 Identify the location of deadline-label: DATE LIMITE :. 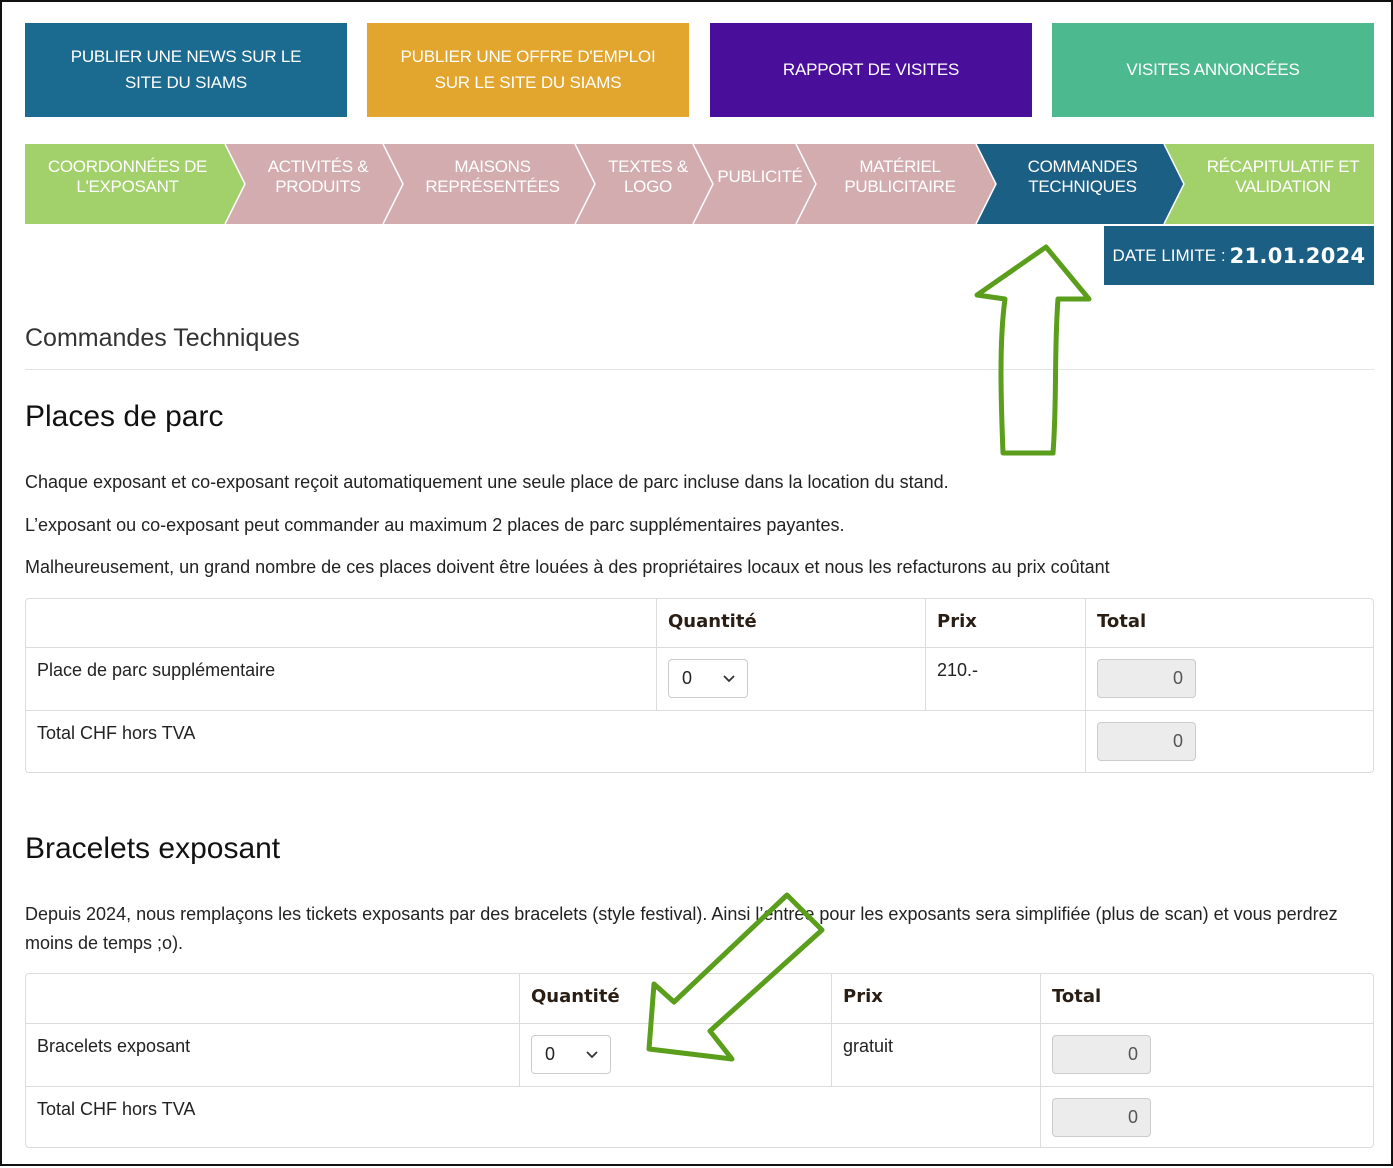
(1169, 255).